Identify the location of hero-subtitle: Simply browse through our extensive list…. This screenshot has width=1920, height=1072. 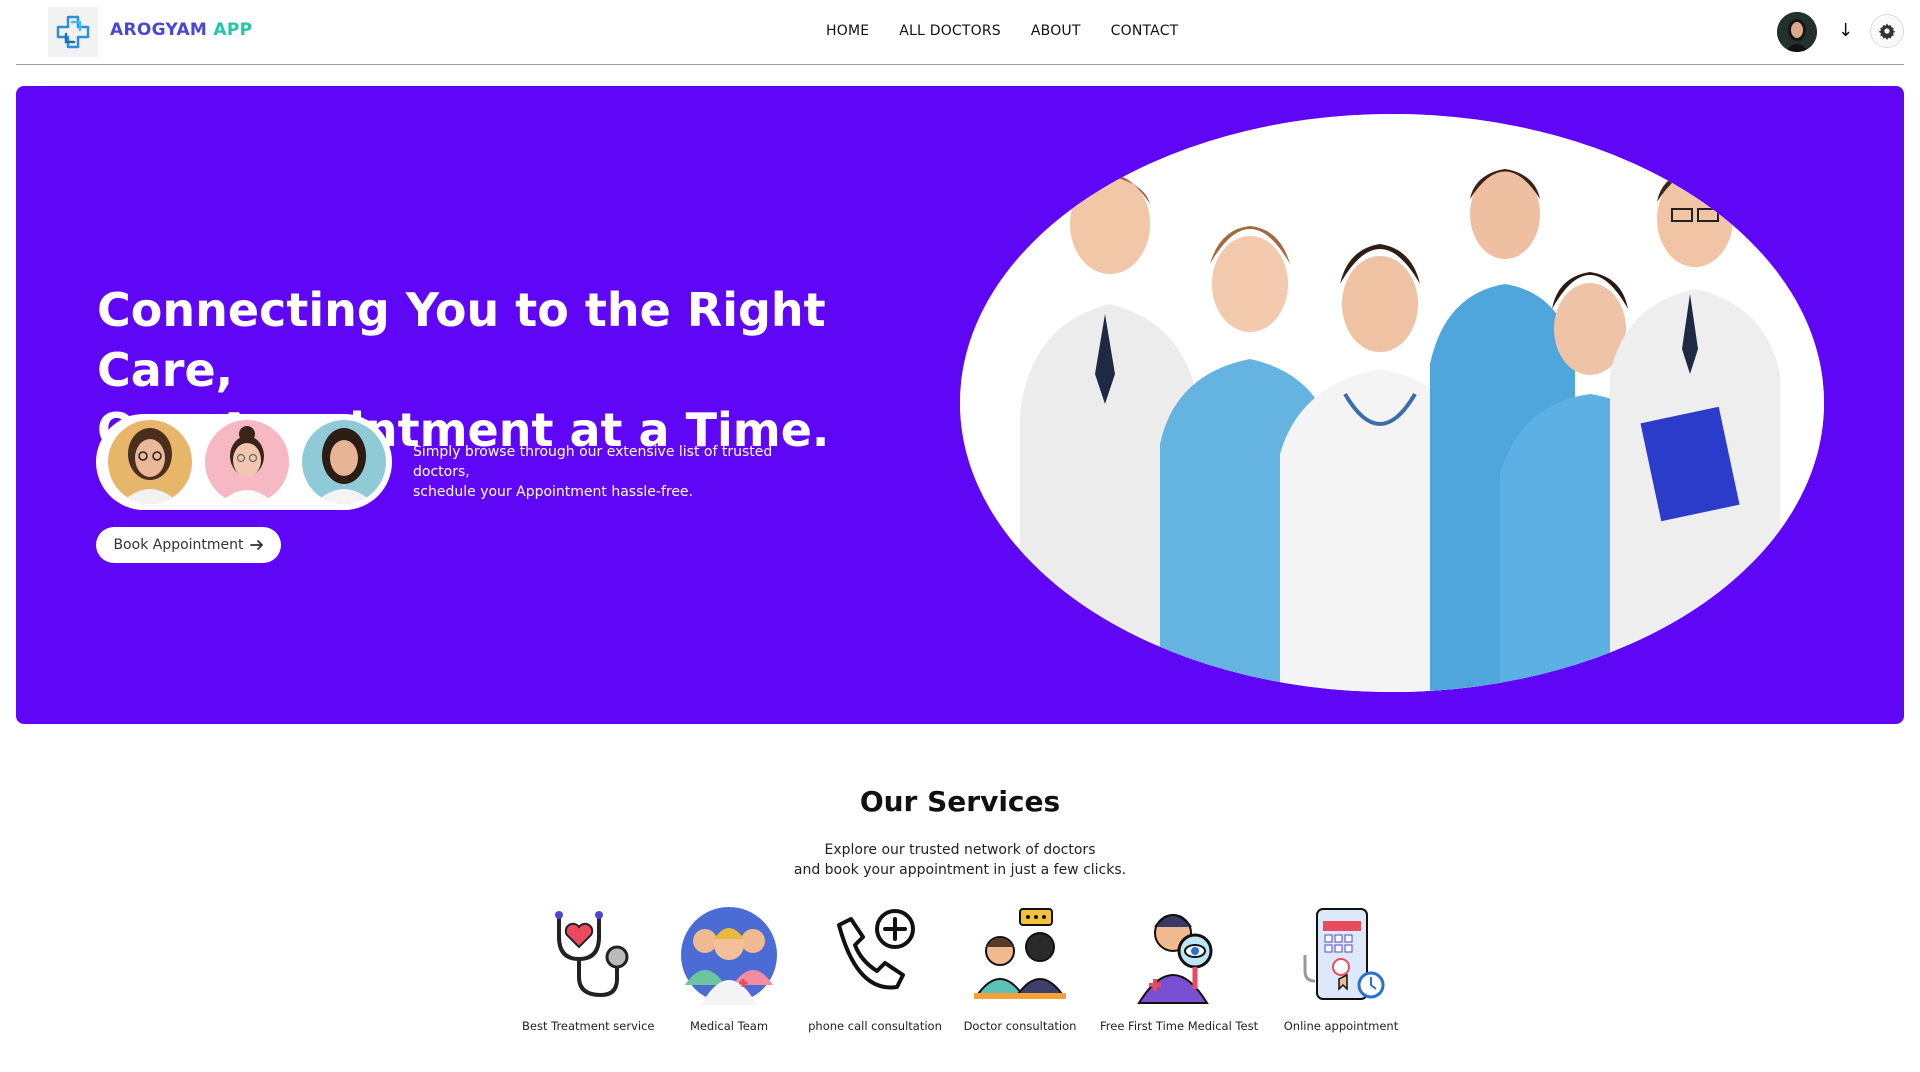
(623, 472).